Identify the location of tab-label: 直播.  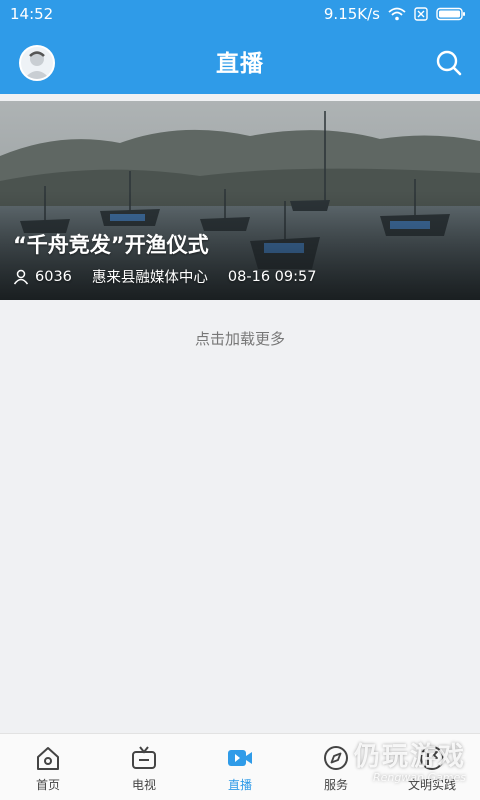
(239, 785).